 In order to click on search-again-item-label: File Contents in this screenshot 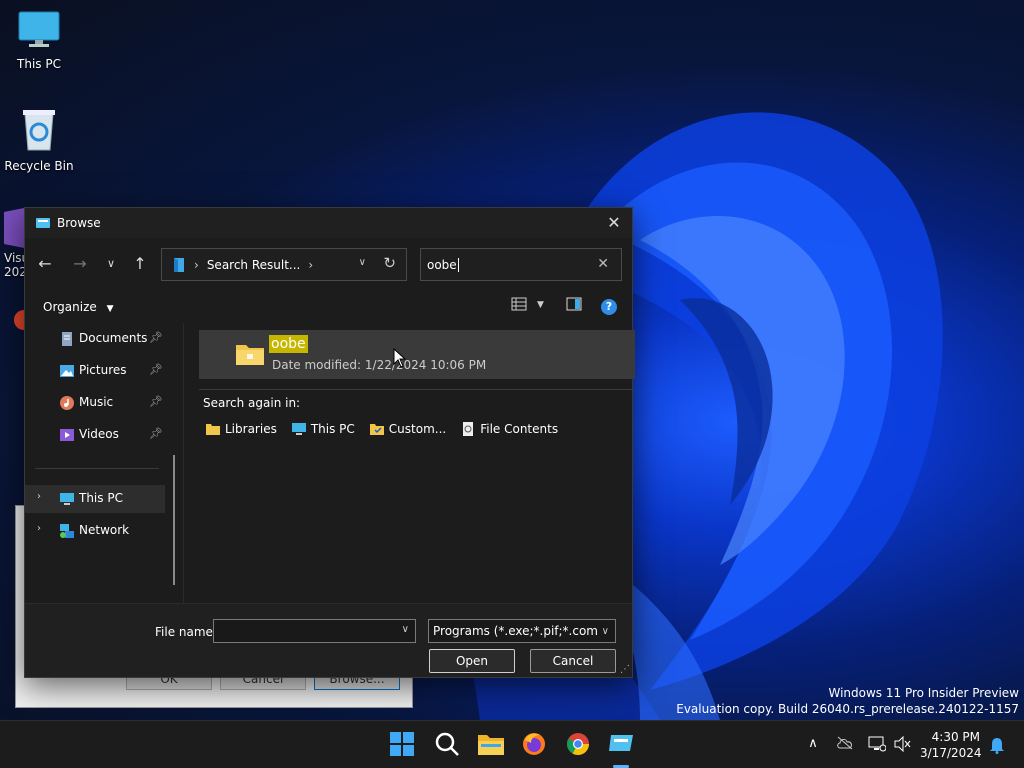, I will do `click(519, 429)`.